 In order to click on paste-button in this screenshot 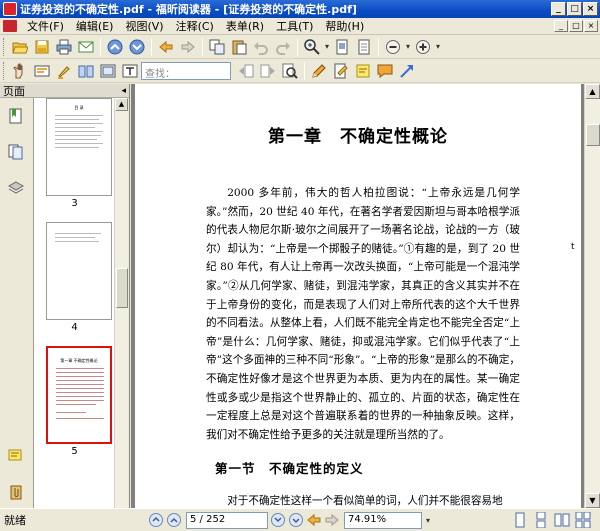, I will do `click(238, 47)`.